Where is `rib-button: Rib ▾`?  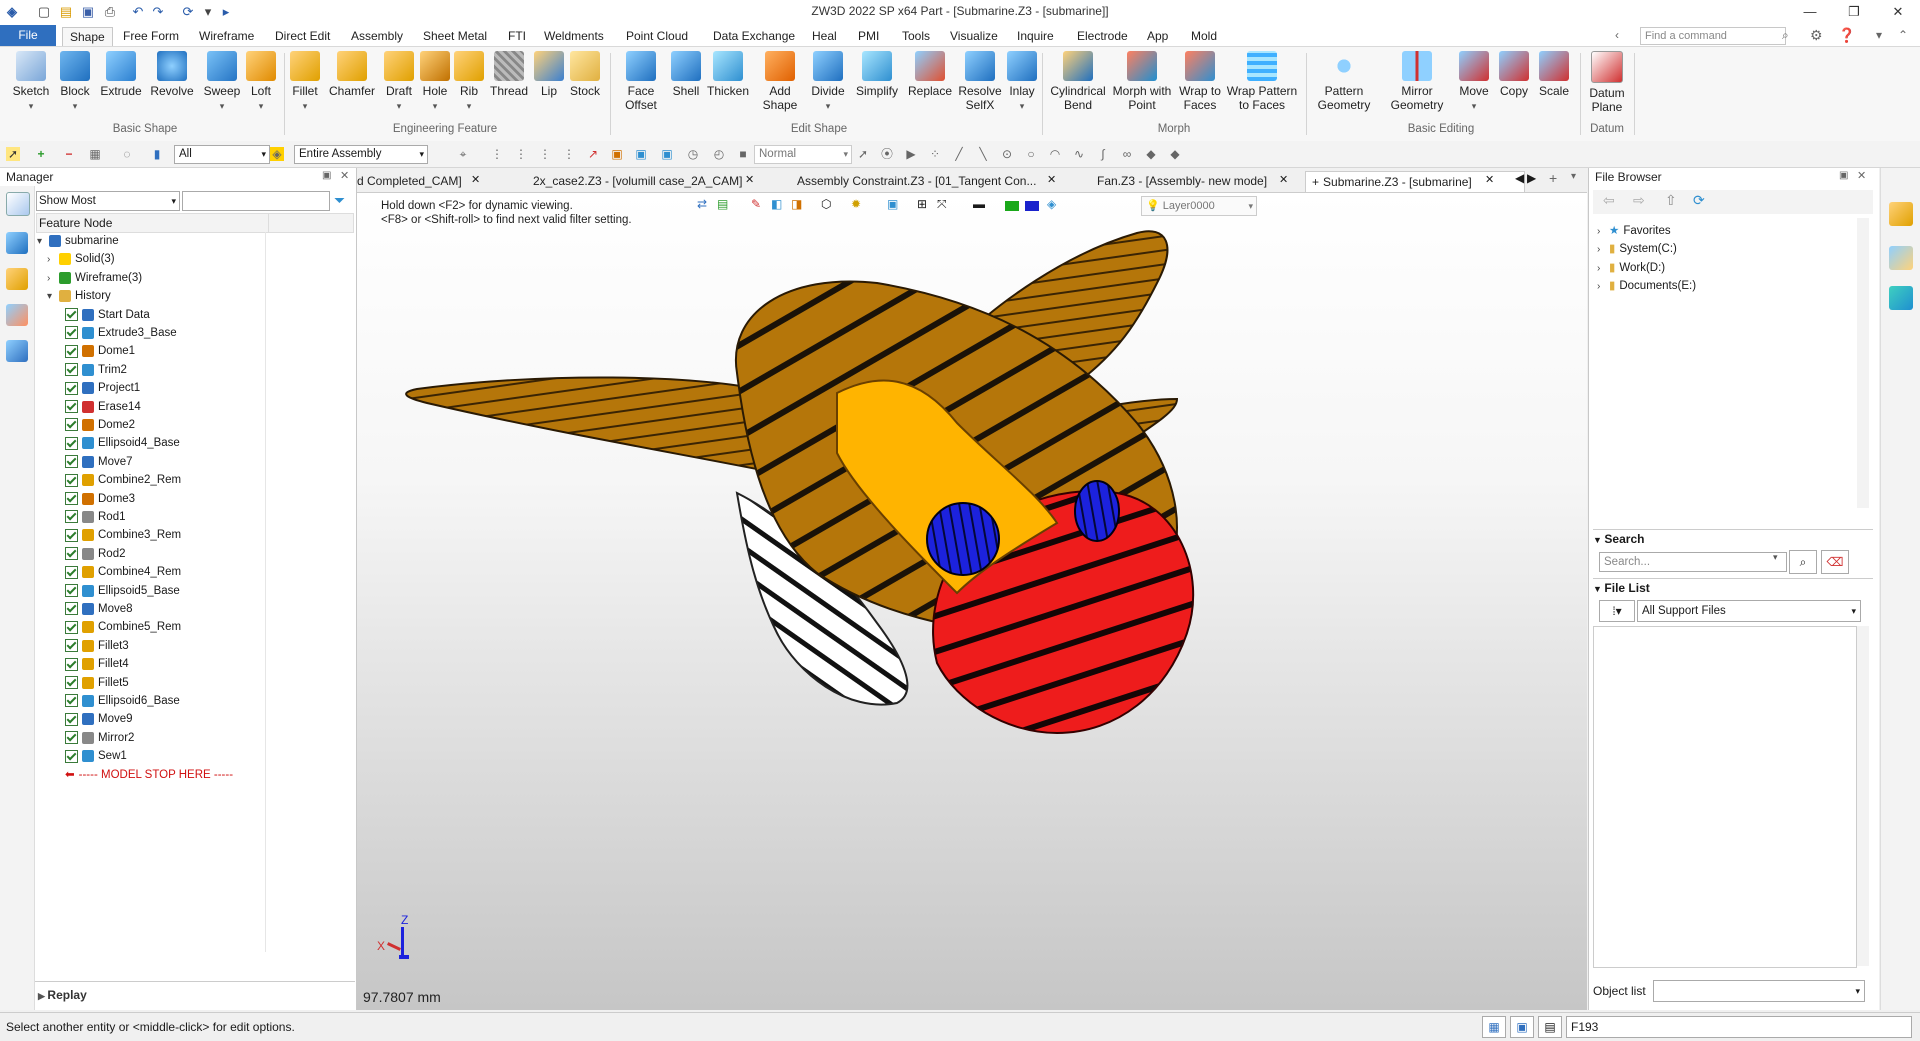
rib-button: Rib ▾ is located at coordinates (469, 82).